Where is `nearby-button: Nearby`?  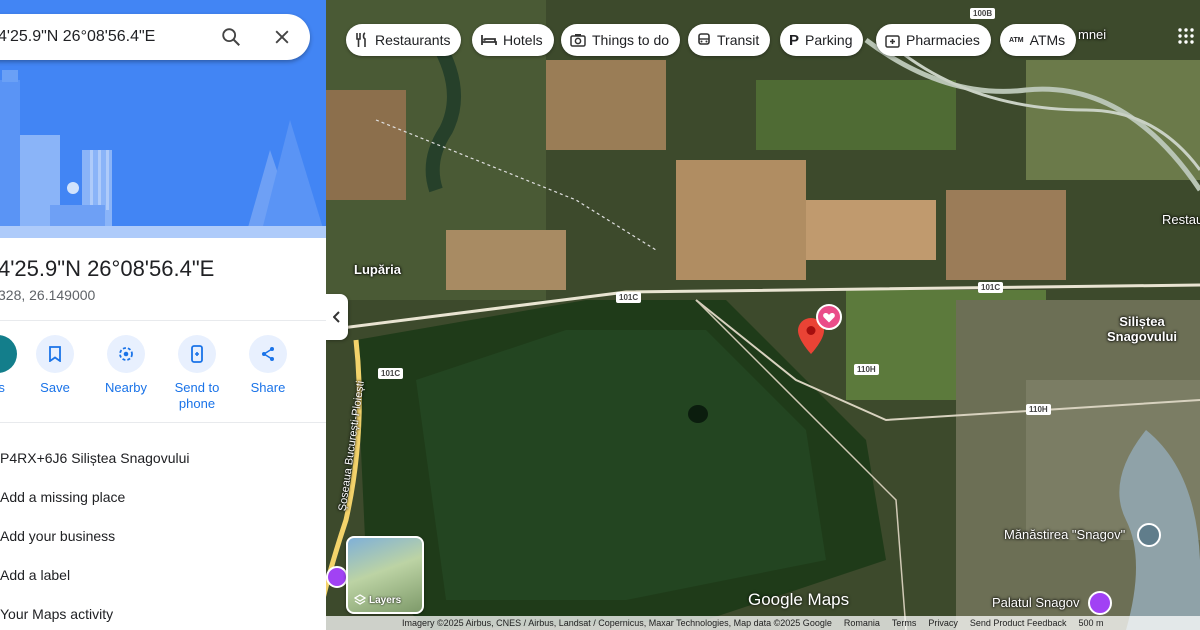 nearby-button: Nearby is located at coordinates (126, 365).